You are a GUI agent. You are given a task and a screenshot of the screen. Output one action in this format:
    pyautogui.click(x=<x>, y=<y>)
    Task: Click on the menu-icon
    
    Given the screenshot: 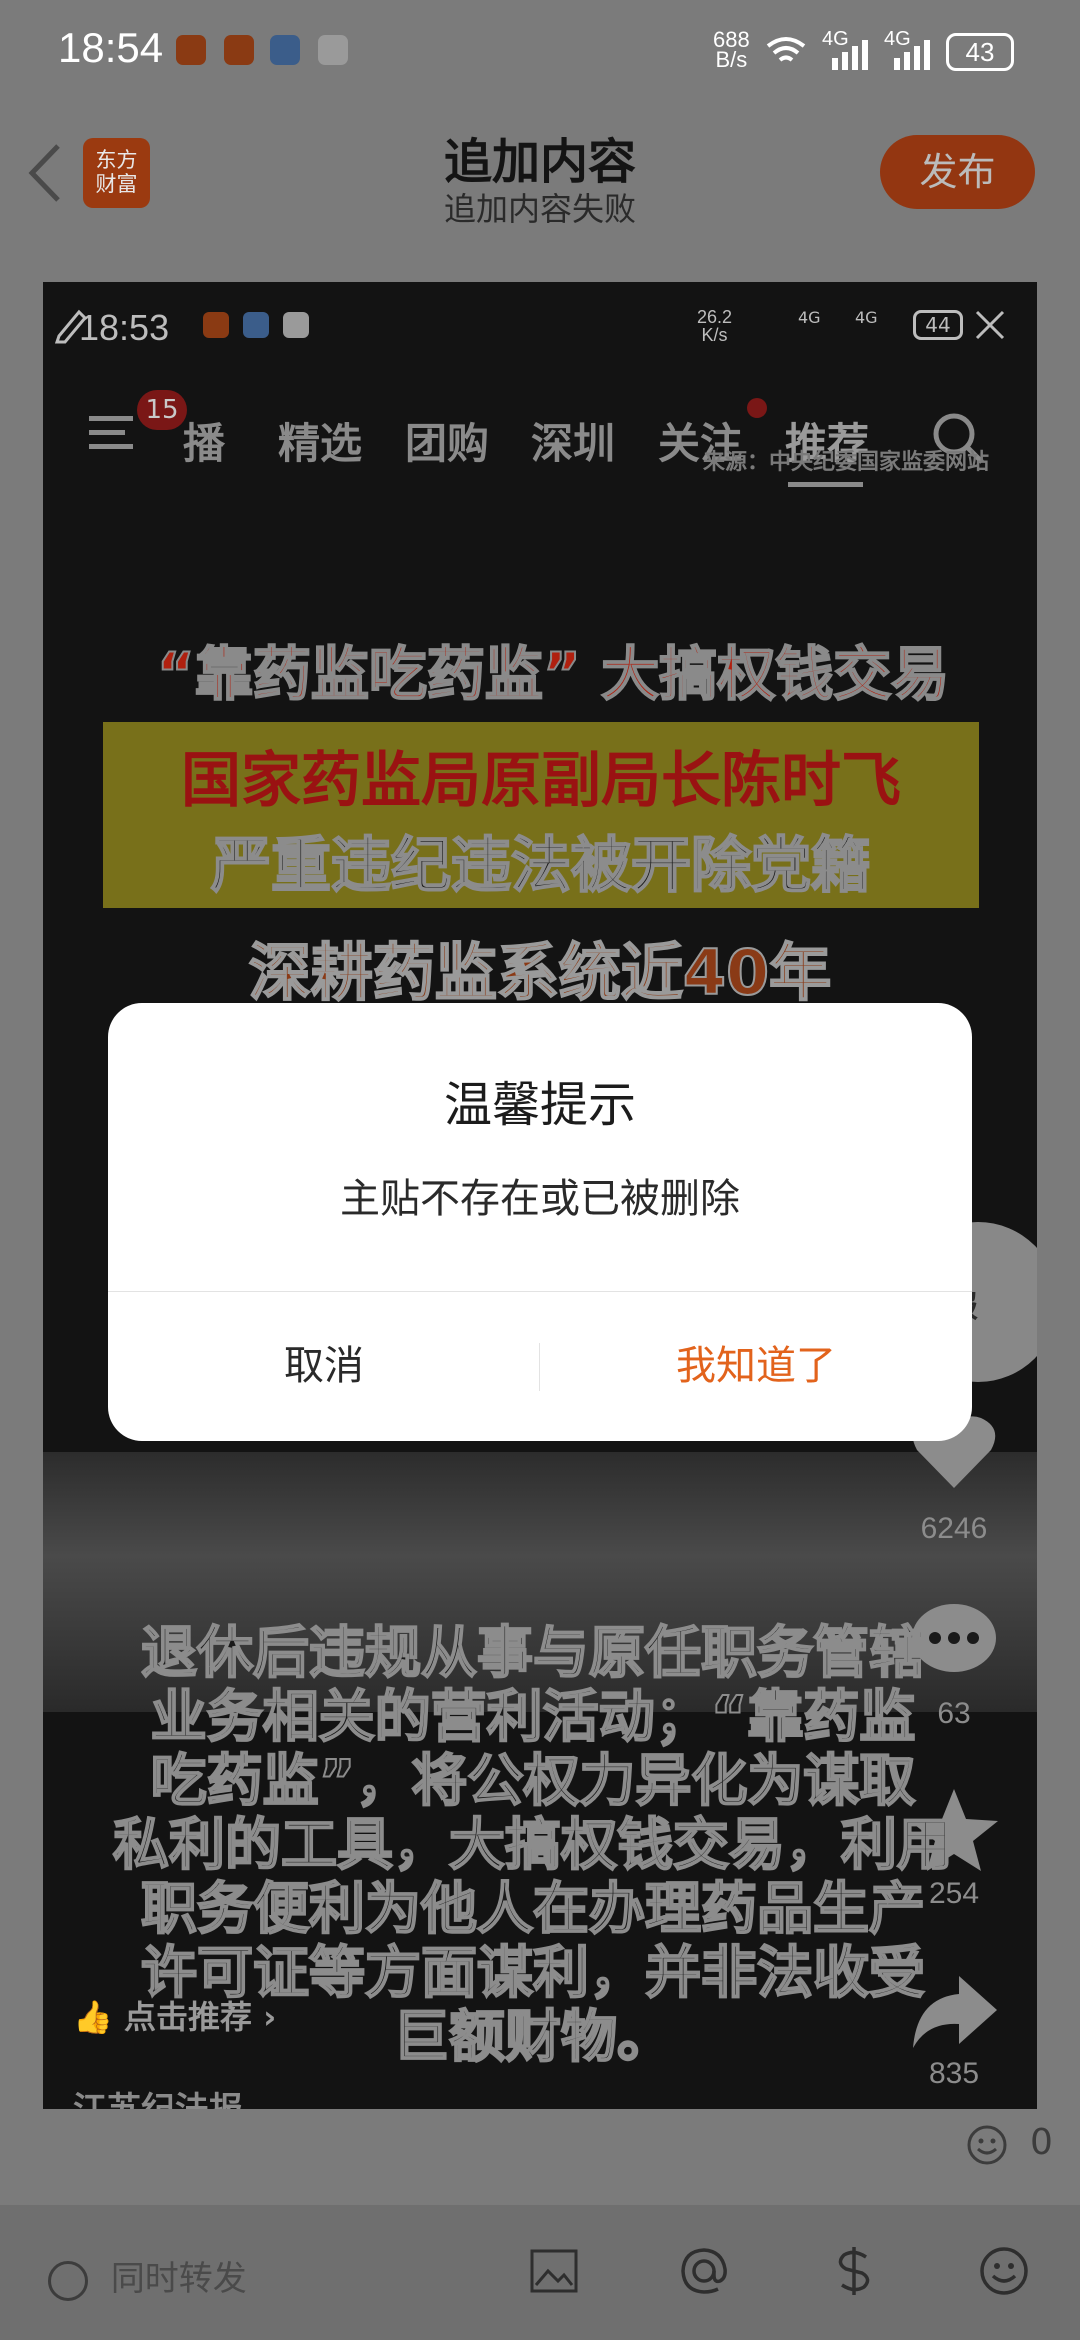 What is the action you would take?
    pyautogui.click(x=111, y=432)
    